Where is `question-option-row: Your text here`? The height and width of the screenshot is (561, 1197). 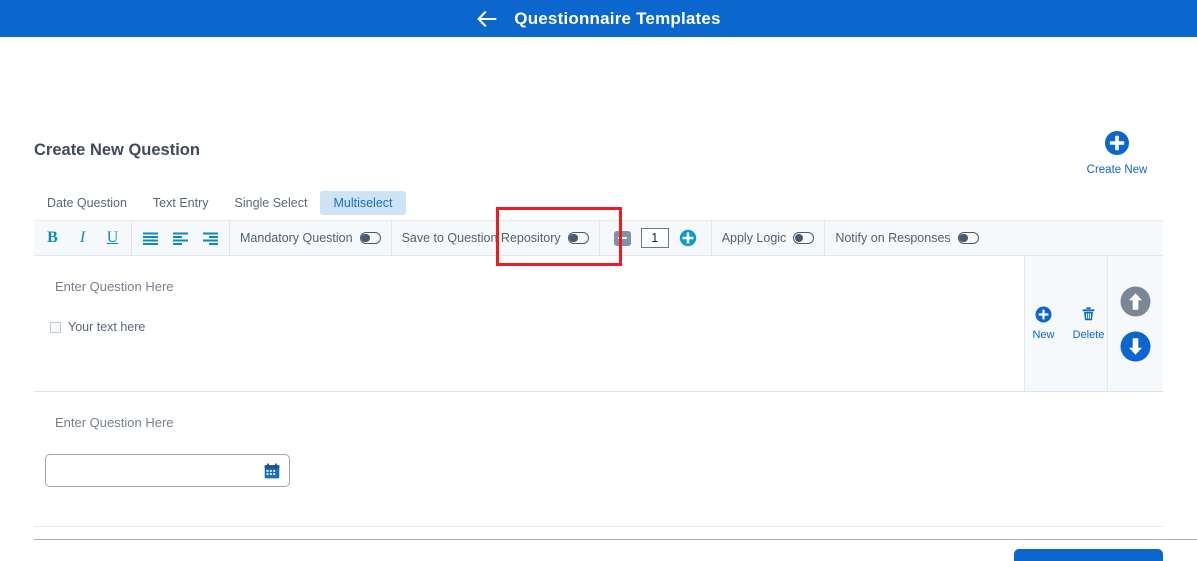
question-option-row: Your text here is located at coordinates (97, 327).